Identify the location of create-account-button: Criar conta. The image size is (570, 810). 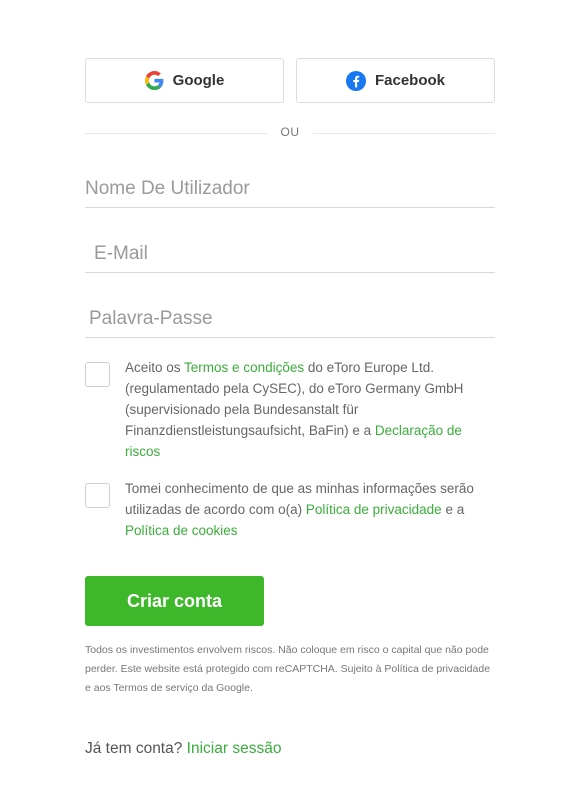
(174, 601).